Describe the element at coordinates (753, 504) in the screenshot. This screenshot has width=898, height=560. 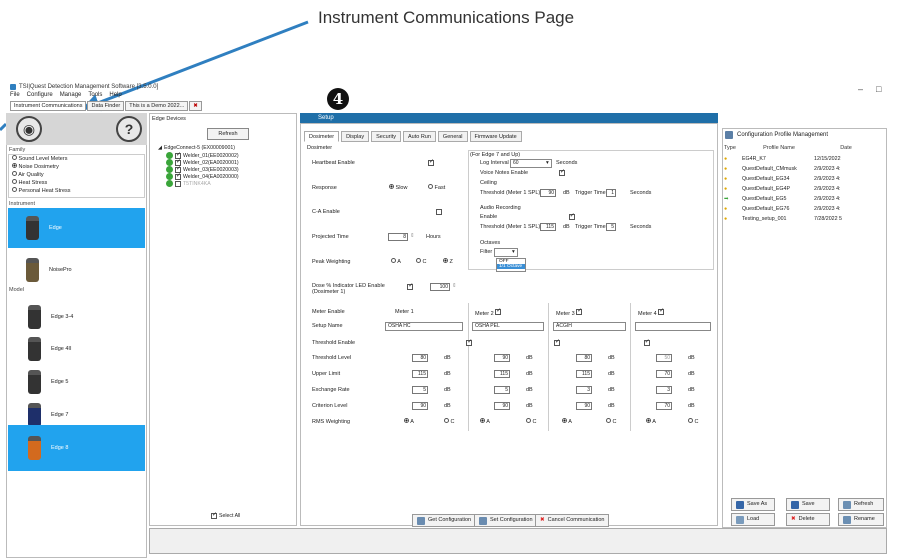
I see `save-as-button: Save As` at that location.